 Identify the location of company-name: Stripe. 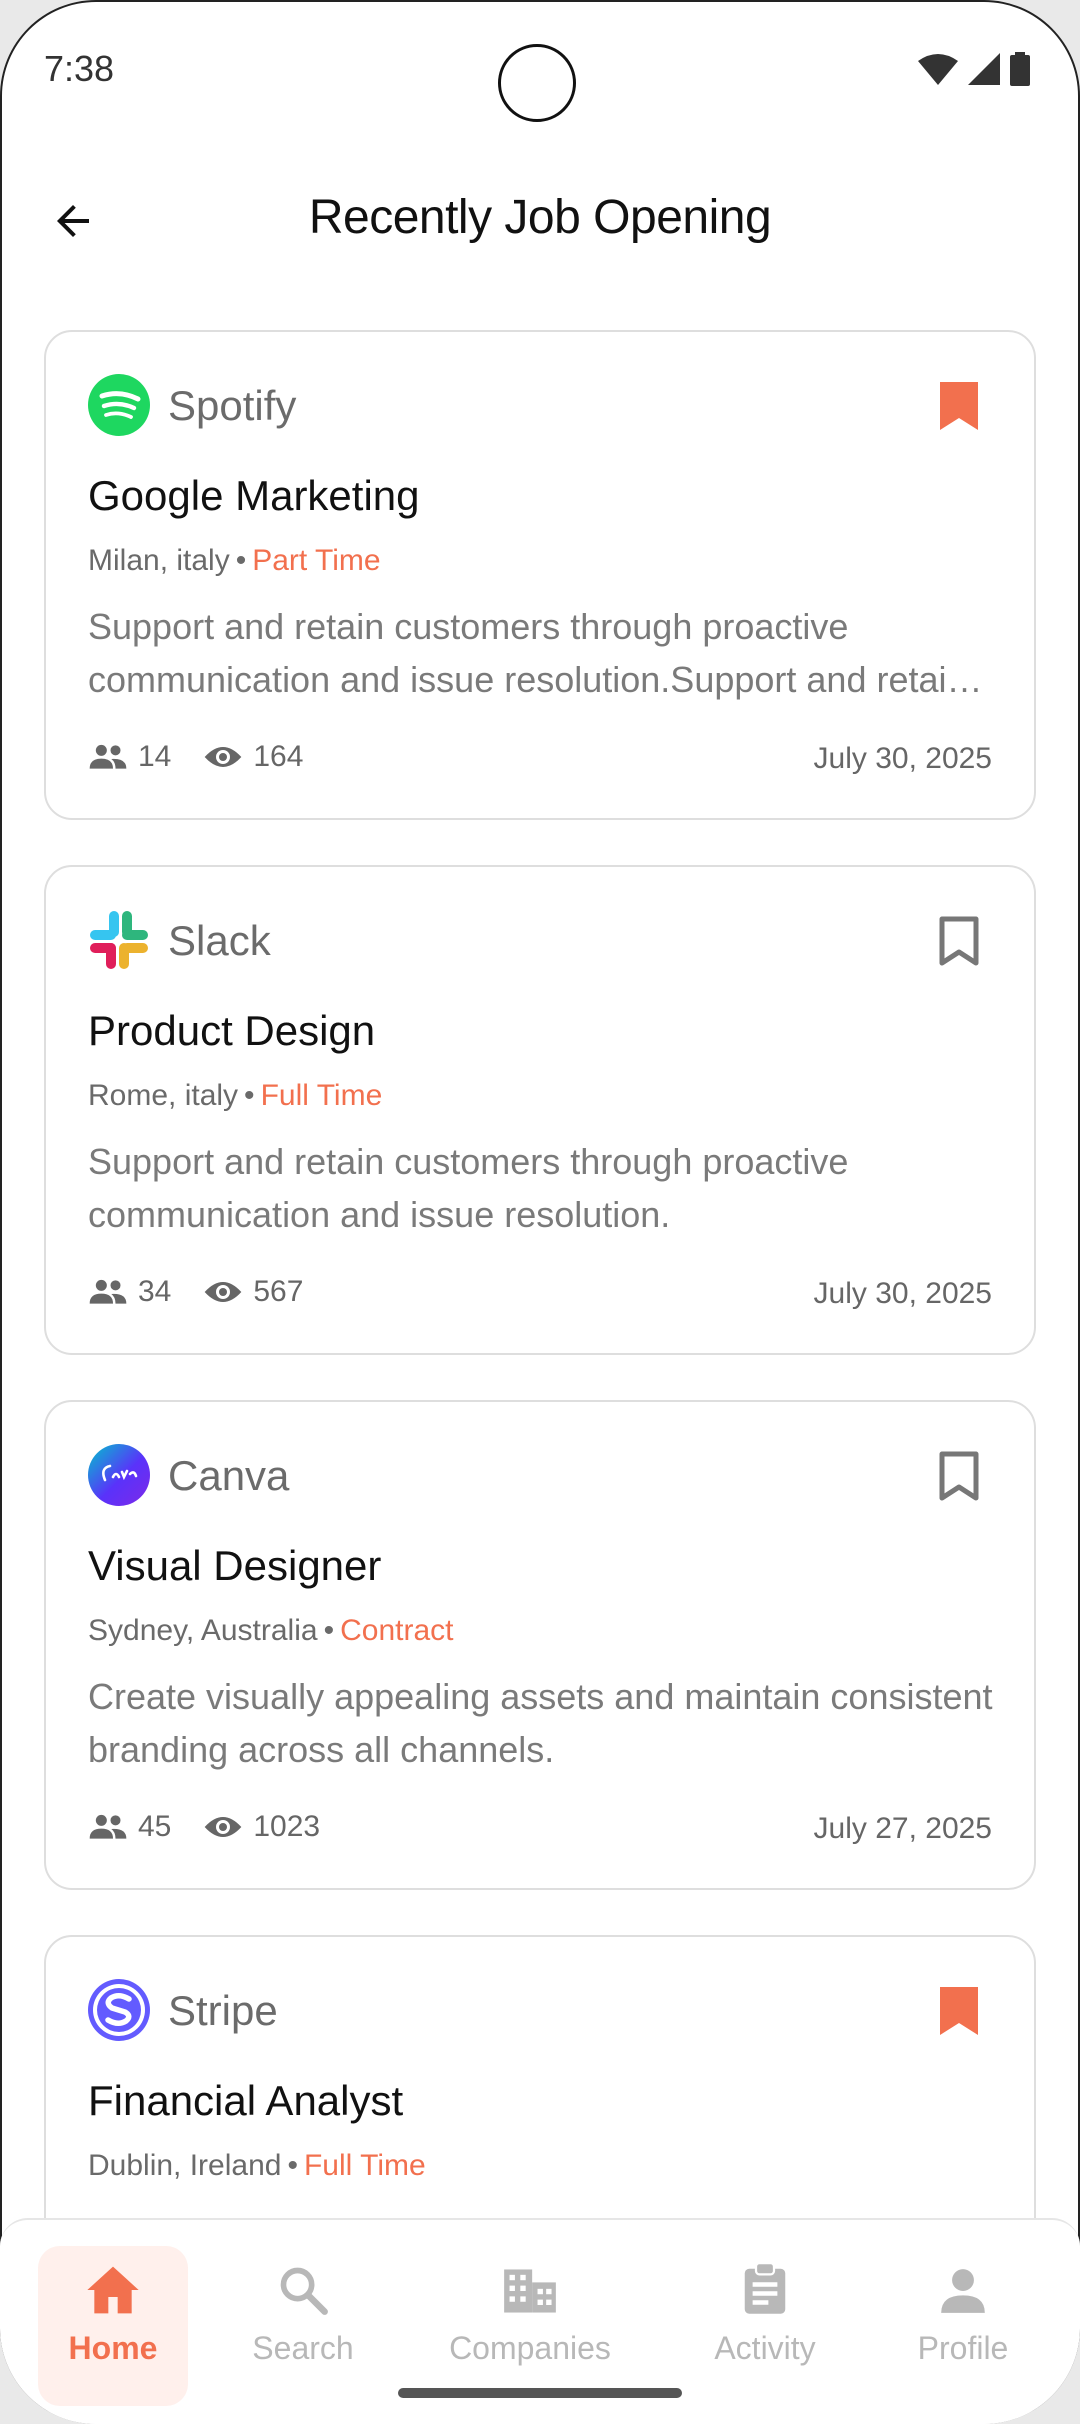
(223, 2010).